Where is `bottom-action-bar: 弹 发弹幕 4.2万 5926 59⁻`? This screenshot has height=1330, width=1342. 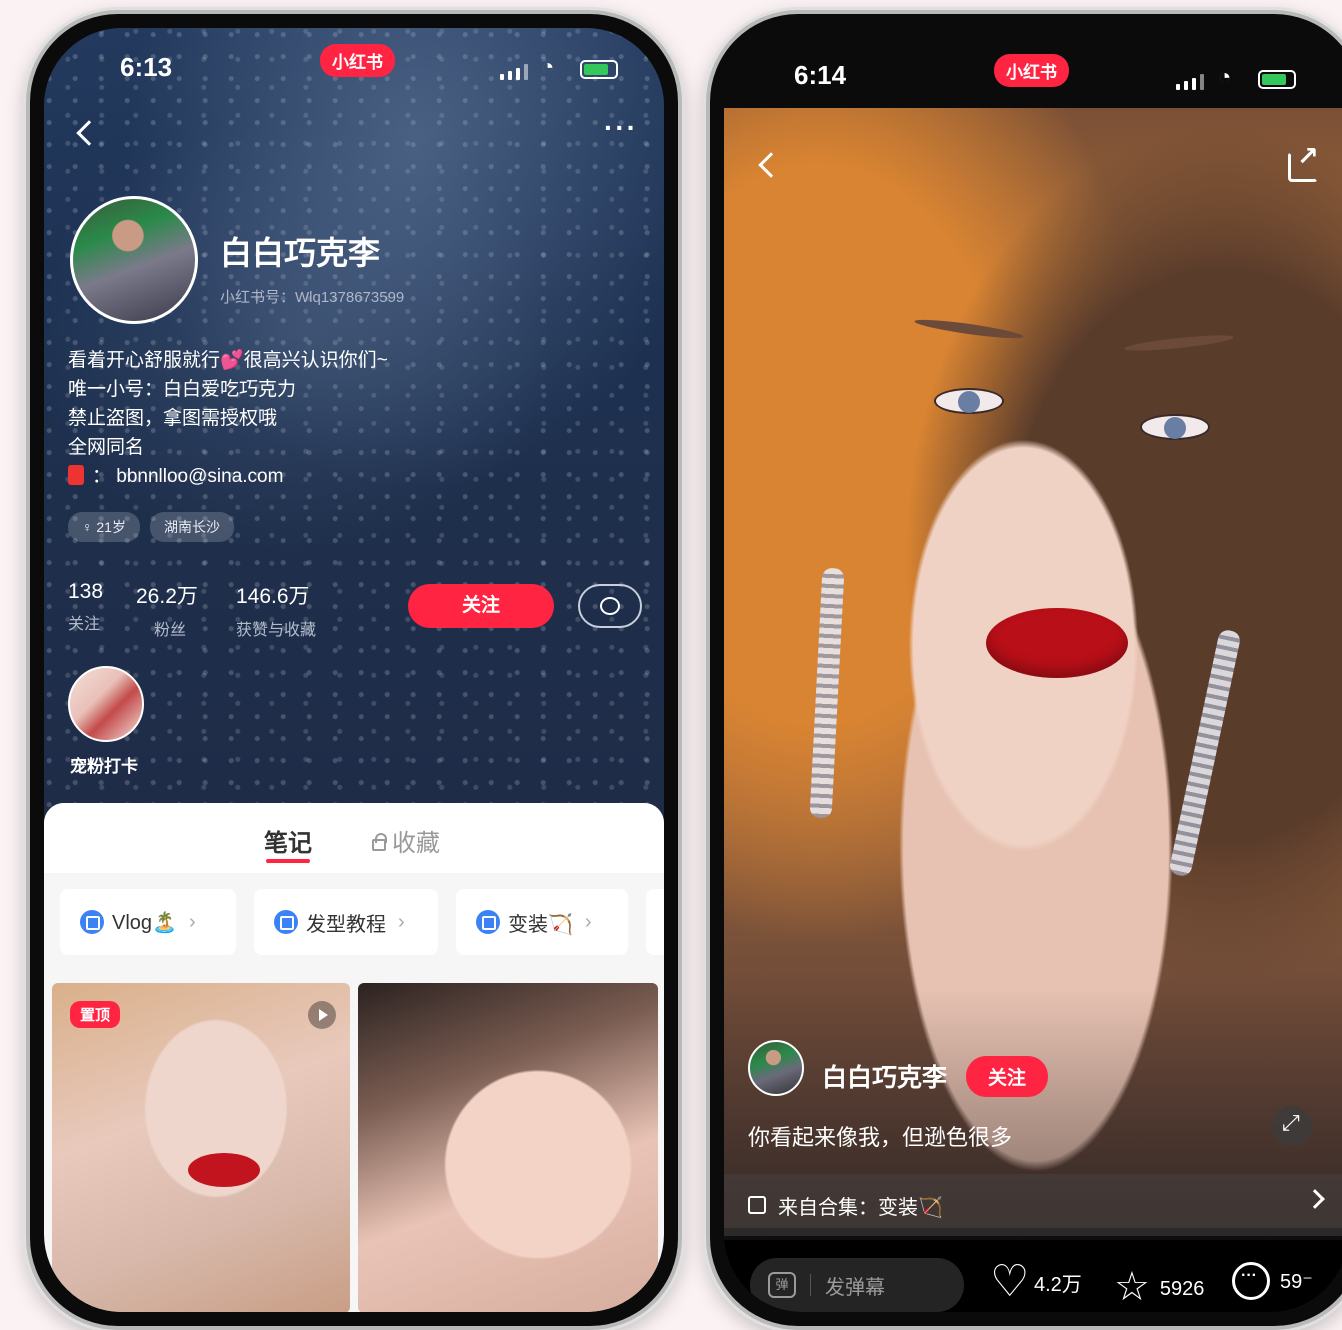 bottom-action-bar: 弹 发弹幕 4.2万 5926 59⁻ is located at coordinates (1033, 1276).